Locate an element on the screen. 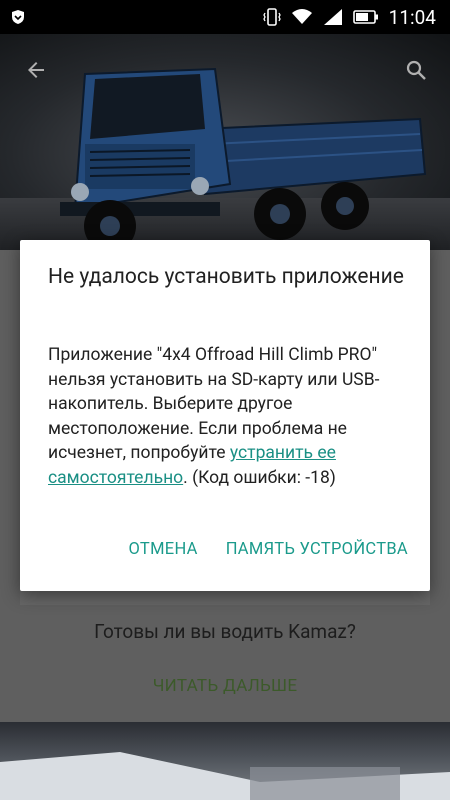 This screenshot has width=450, height=800. wifi-icon is located at coordinates (302, 17).